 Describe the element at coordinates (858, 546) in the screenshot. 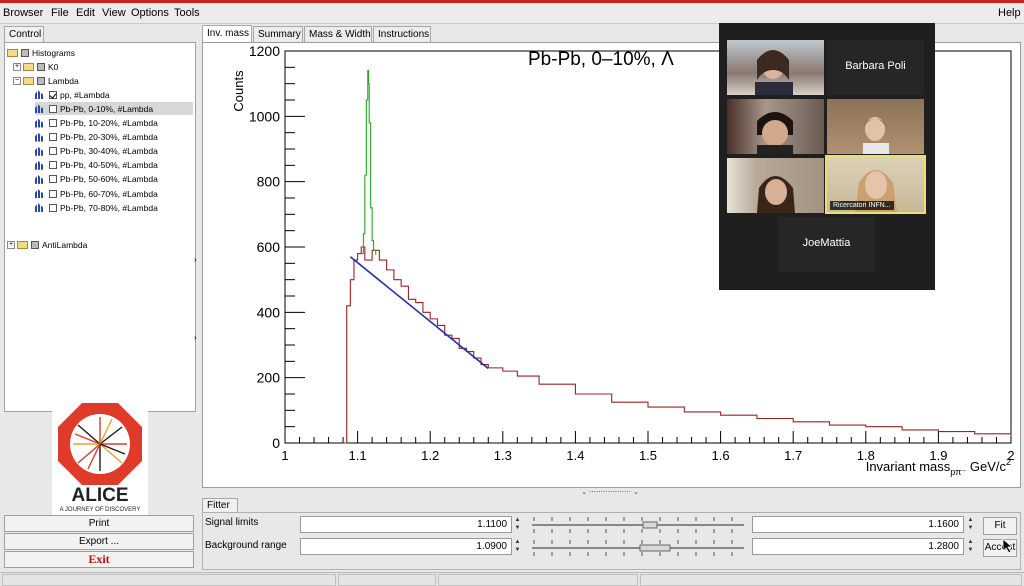

I see `background-high-field: 1.2800` at that location.